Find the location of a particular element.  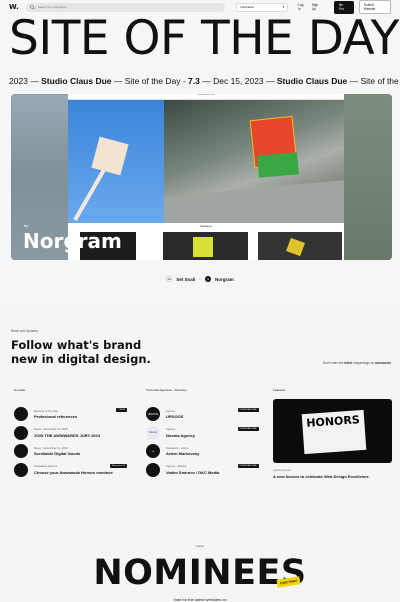

author-avatar: SS is located at coordinates (169, 279).